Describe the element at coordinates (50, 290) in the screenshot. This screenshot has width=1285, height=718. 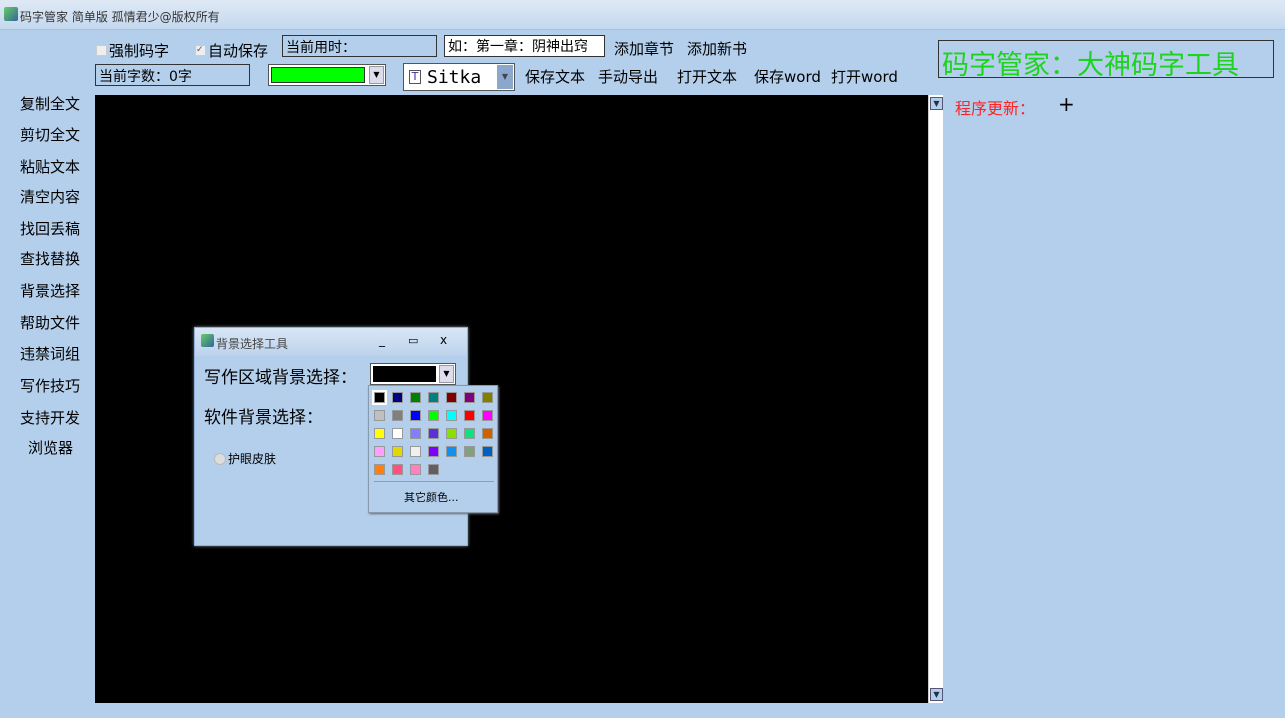
I see `sidebar-item-background: 背景选择` at that location.